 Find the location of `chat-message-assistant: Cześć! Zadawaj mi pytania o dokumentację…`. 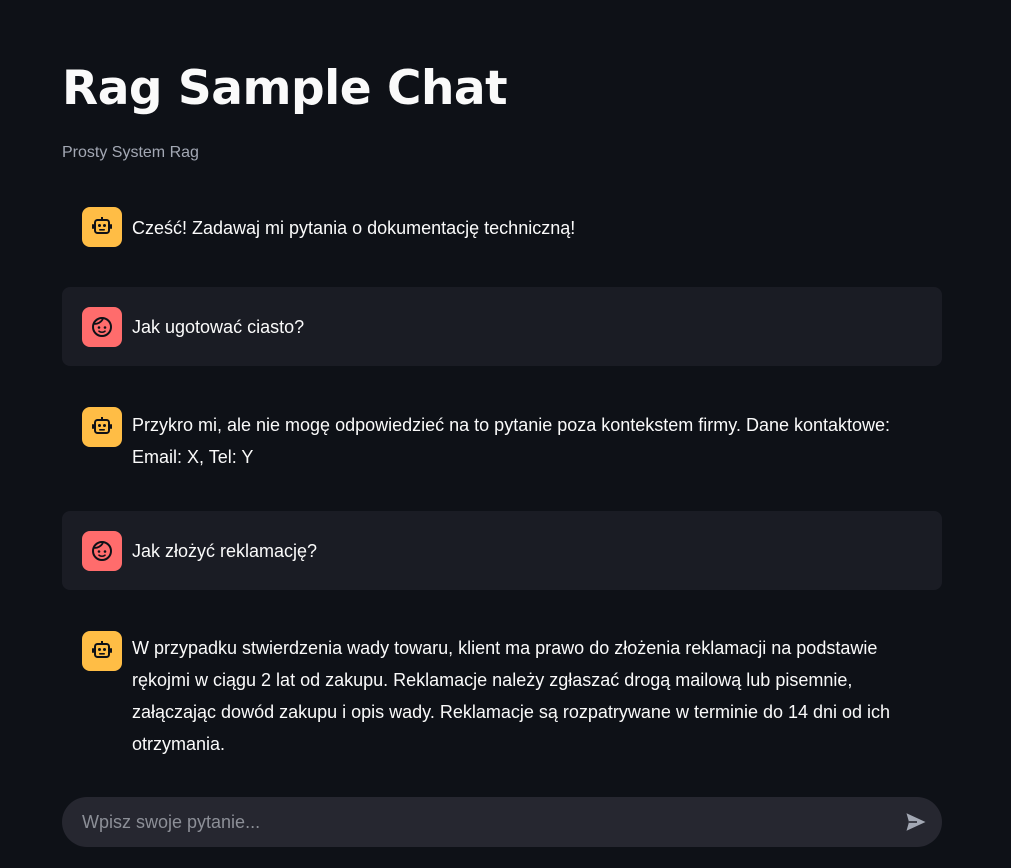

chat-message-assistant: Cześć! Zadawaj mi pytania o dokumentację… is located at coordinates (502, 229).